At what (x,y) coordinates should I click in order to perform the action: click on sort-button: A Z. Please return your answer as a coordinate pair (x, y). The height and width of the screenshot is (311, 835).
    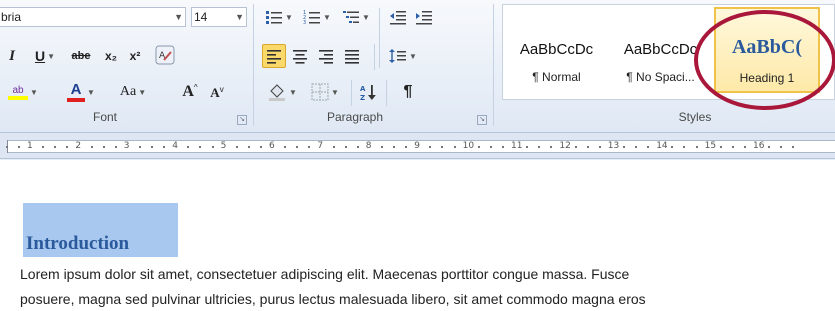
    Looking at the image, I should click on (368, 92).